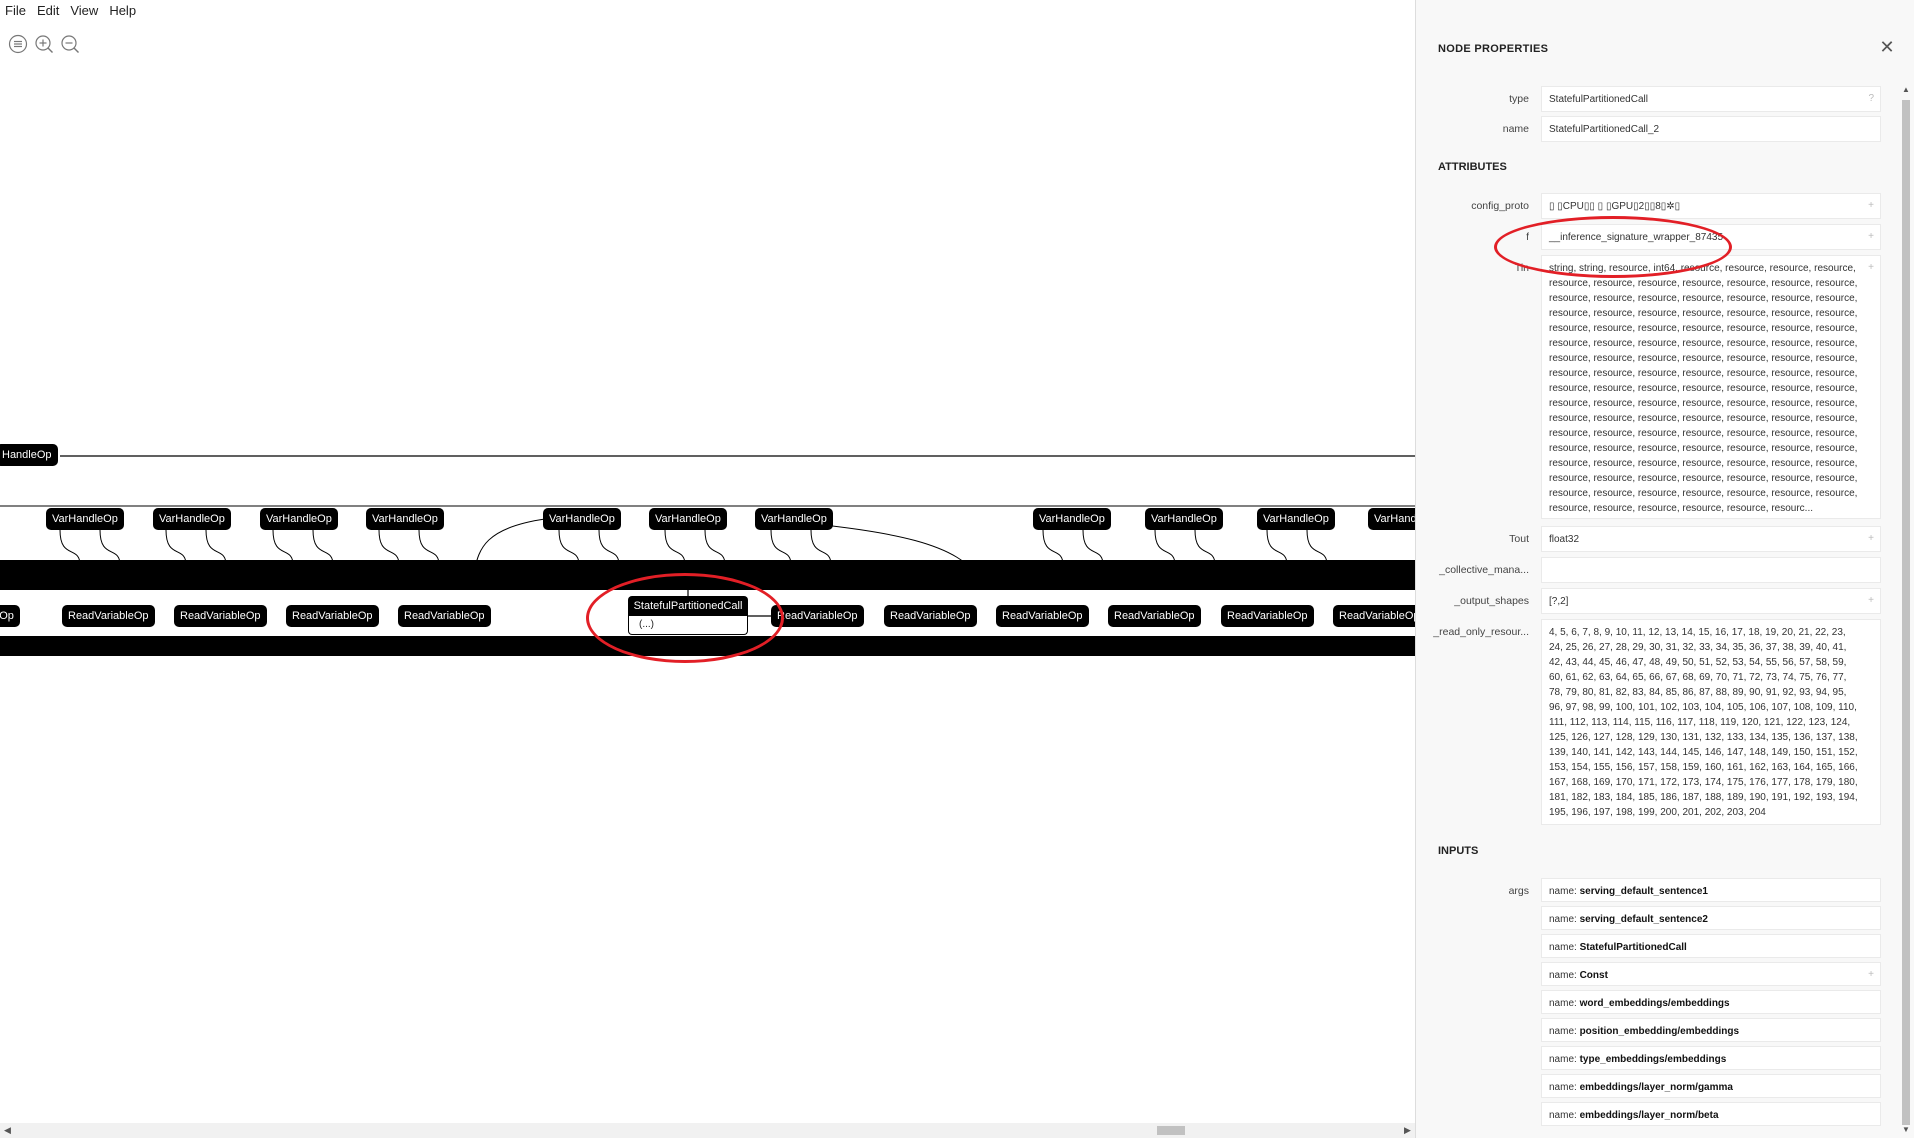 This screenshot has width=1914, height=1138. I want to click on output-shapes-value: [?,2], so click(1559, 601).